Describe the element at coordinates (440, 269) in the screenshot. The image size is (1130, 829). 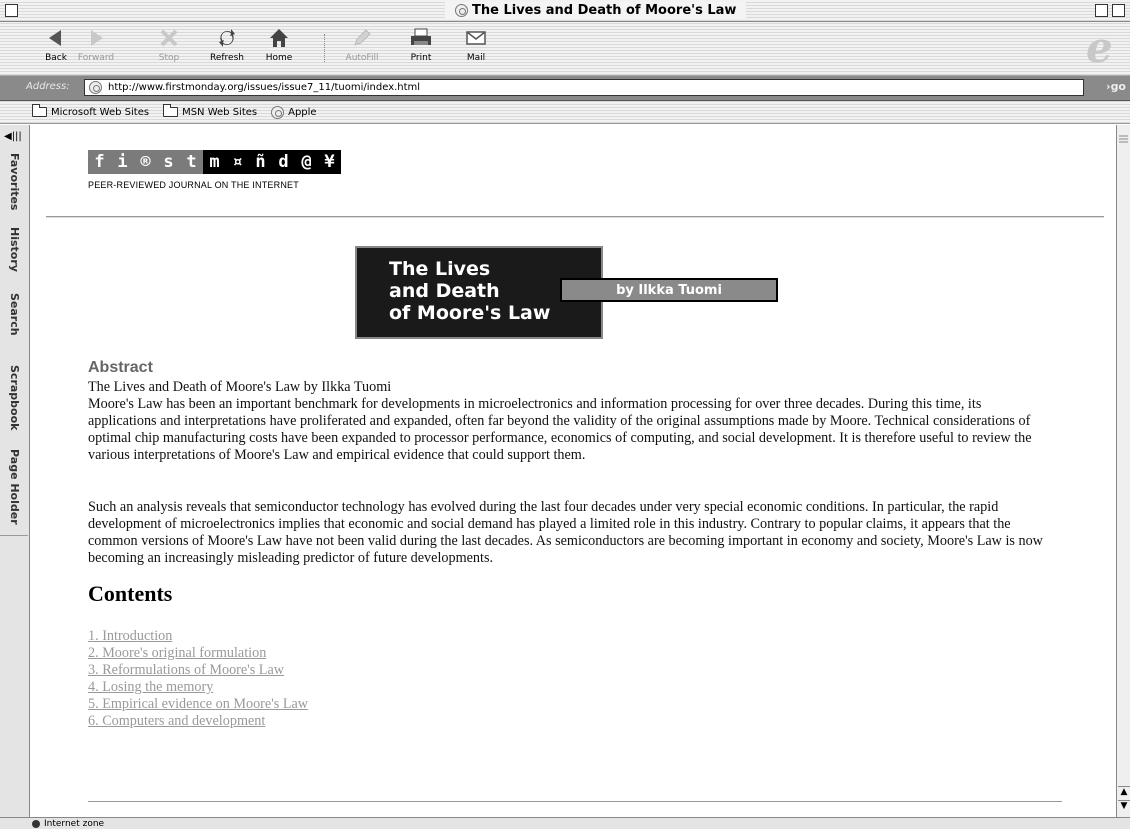
I see `banner-title-line: The Lives` at that location.